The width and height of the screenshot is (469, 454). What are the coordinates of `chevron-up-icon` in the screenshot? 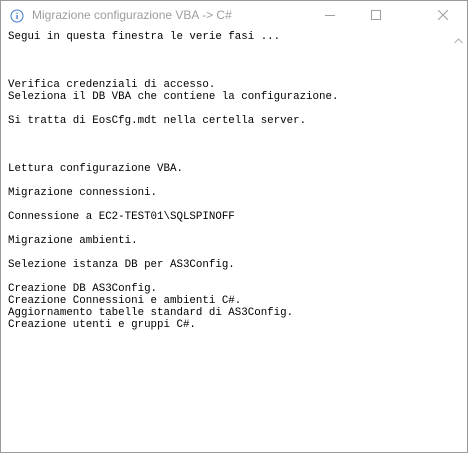 It's located at (458, 40).